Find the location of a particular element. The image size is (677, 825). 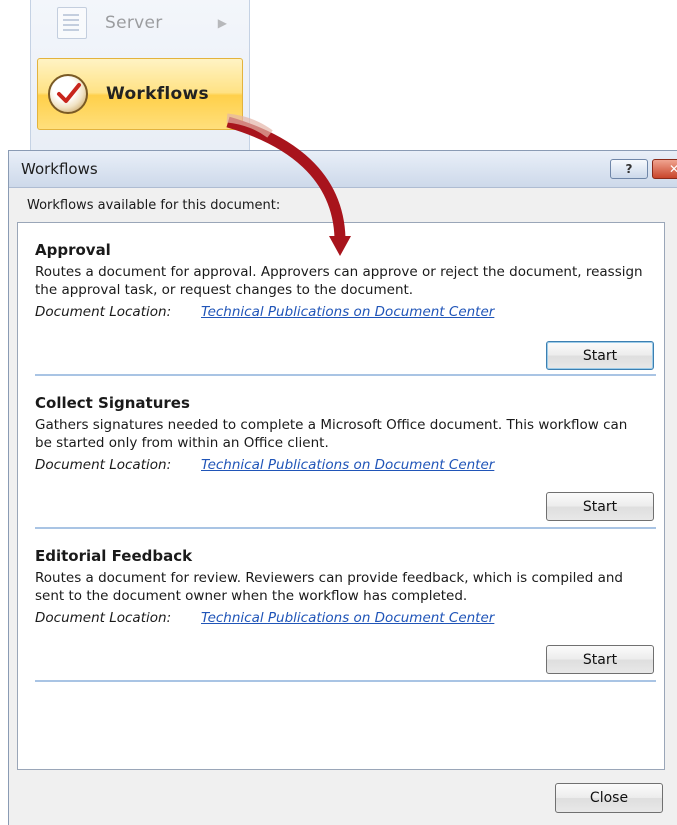

menu-item-workflows: Workflows is located at coordinates (140, 94).